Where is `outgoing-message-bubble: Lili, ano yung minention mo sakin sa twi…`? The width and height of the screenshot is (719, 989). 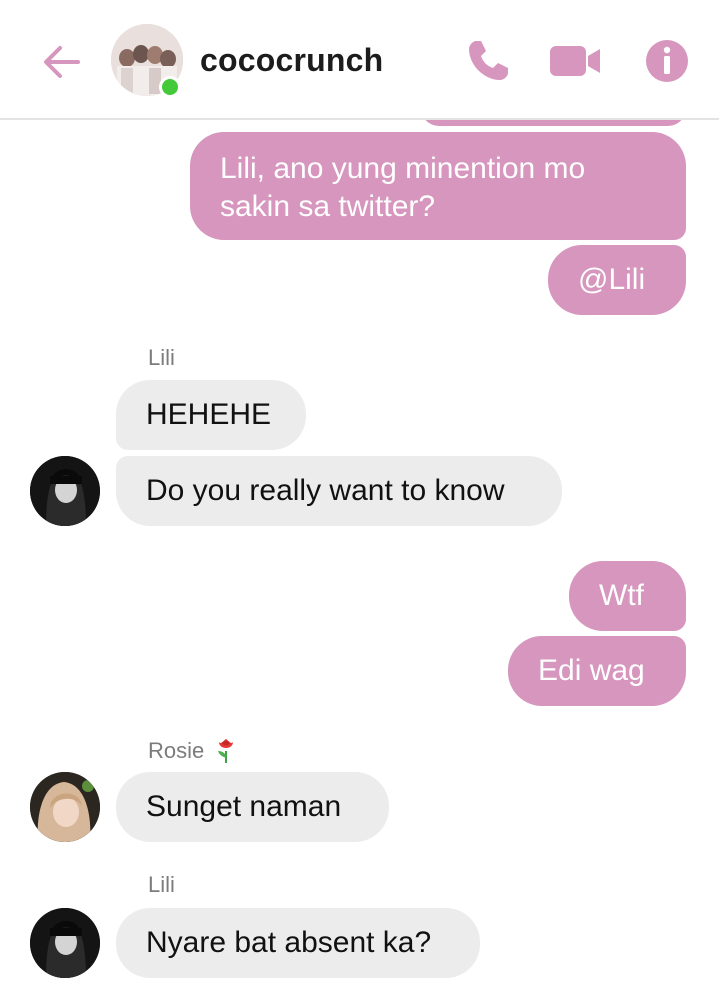 outgoing-message-bubble: Lili, ano yung minention mo sakin sa twi… is located at coordinates (438, 186).